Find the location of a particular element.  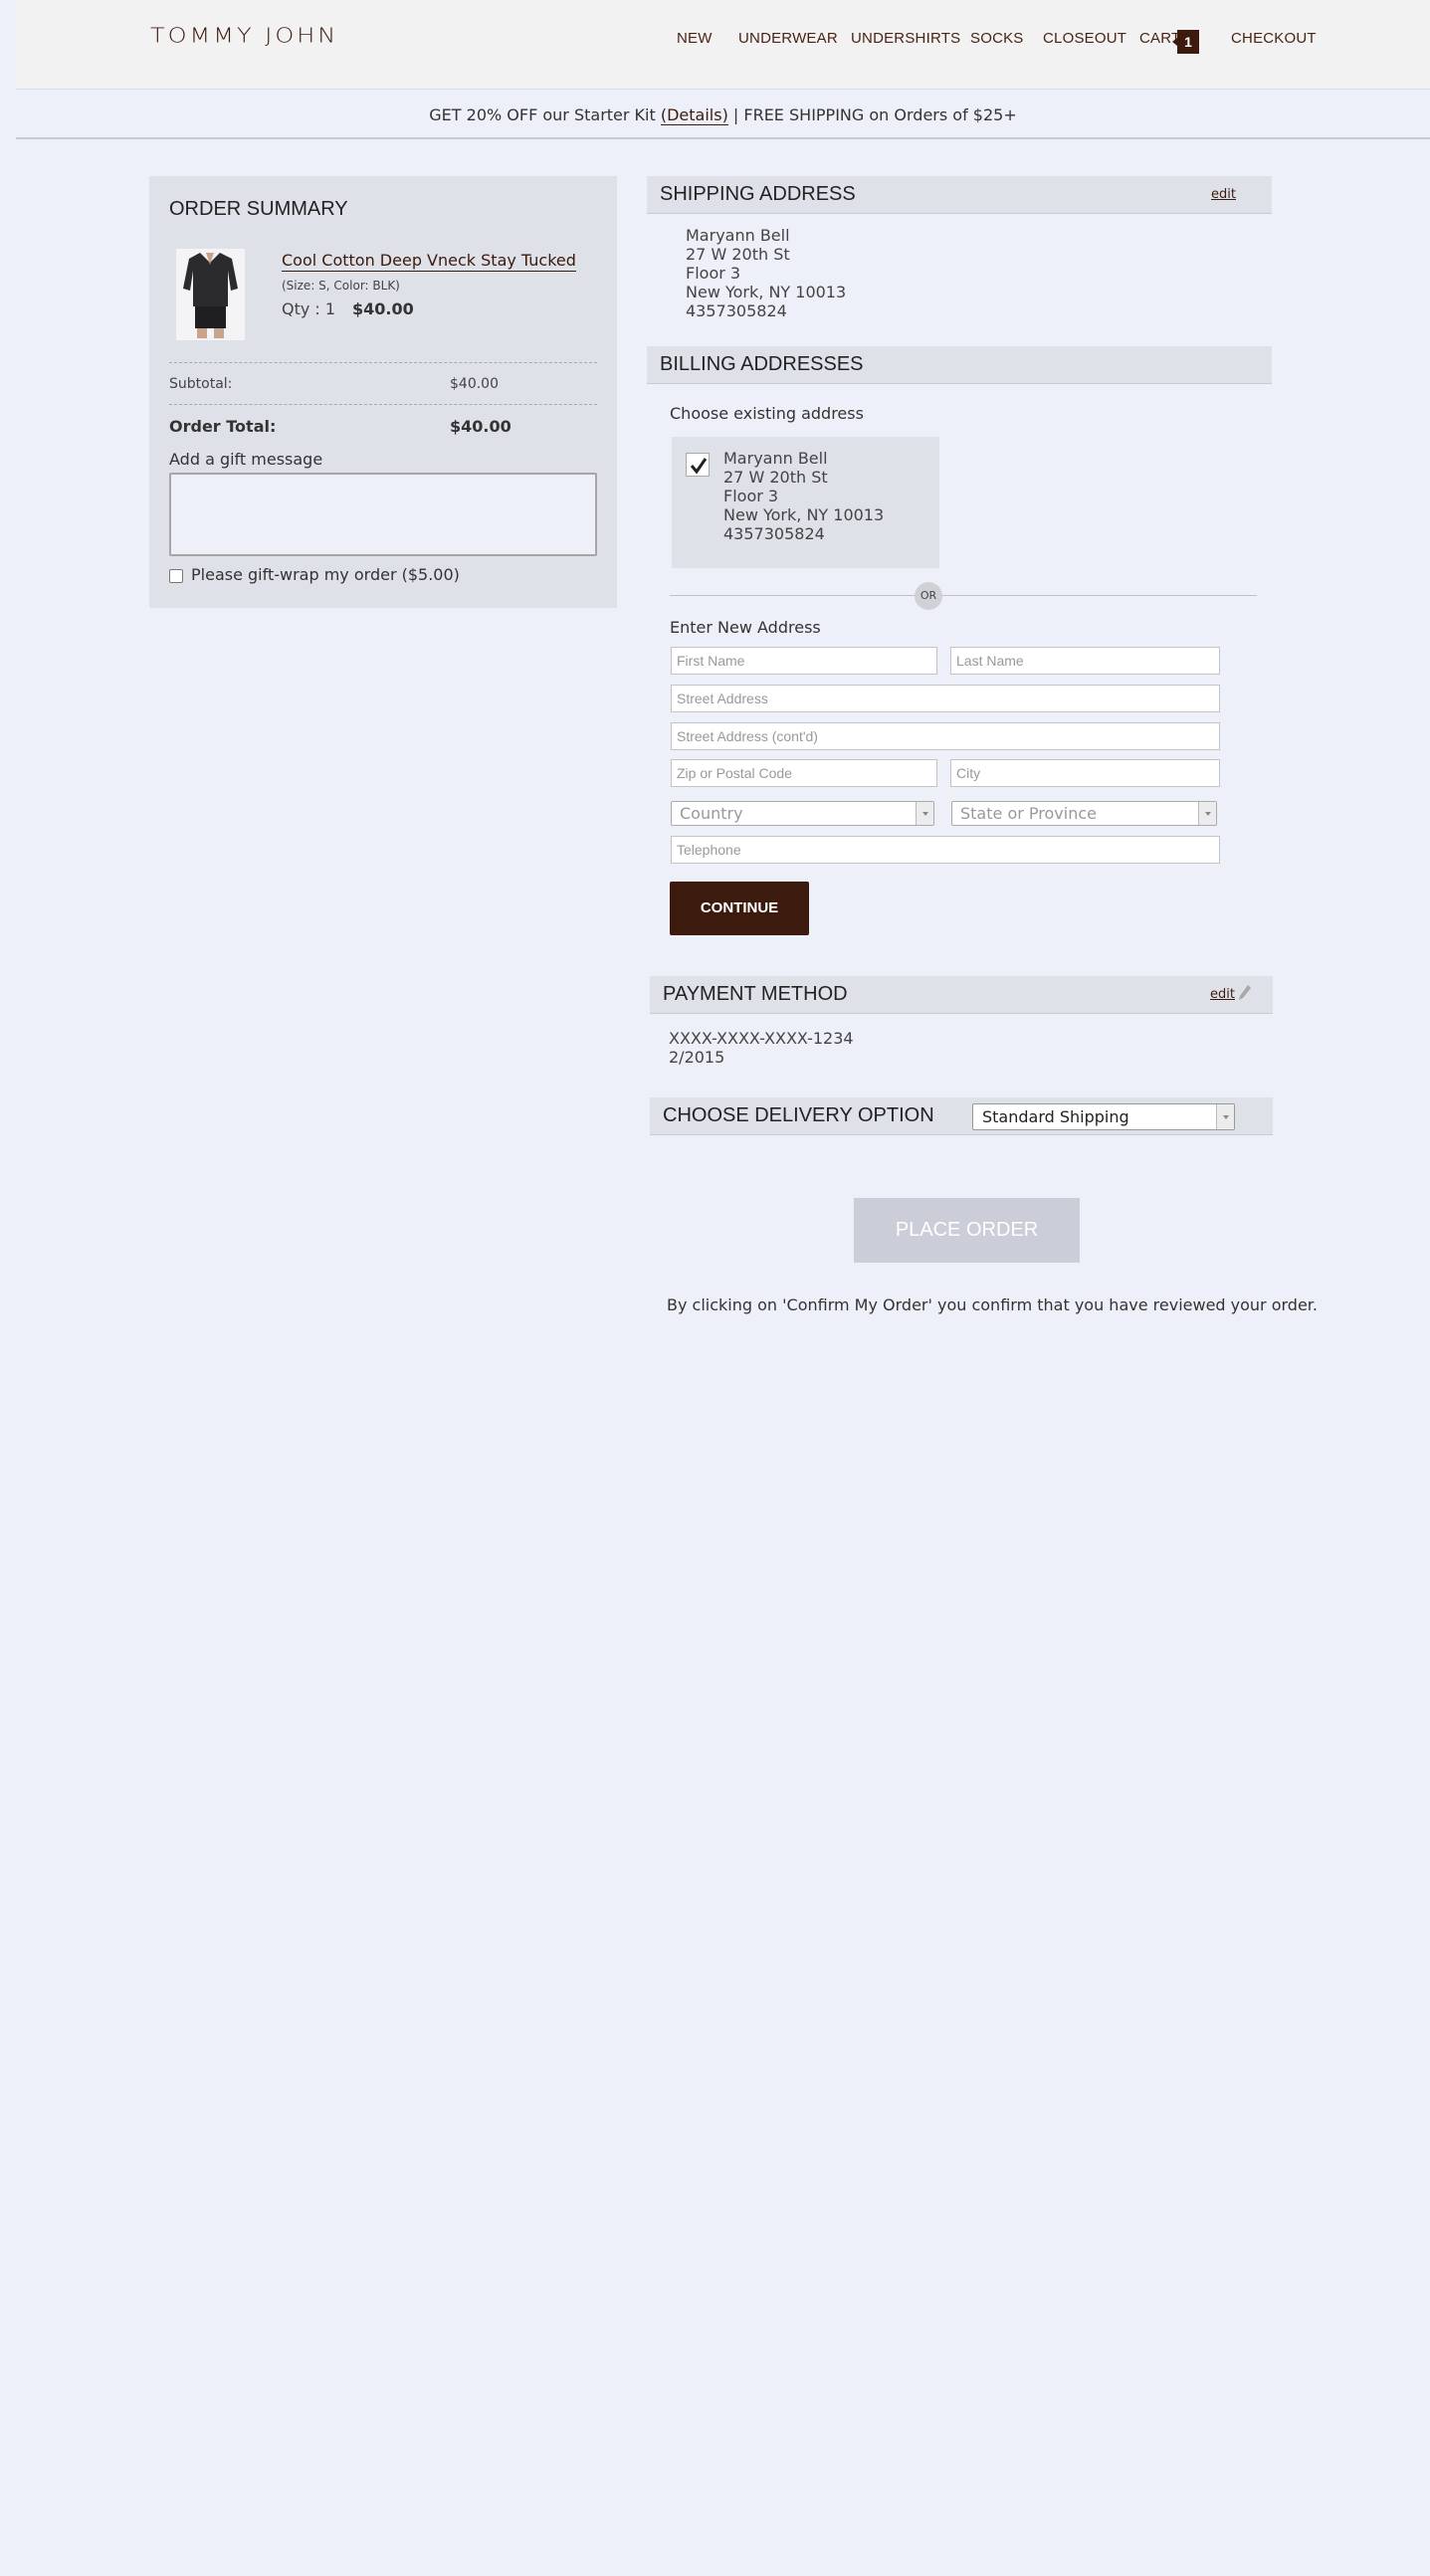

choose-existing-label: Choose existing address is located at coordinates (767, 413).